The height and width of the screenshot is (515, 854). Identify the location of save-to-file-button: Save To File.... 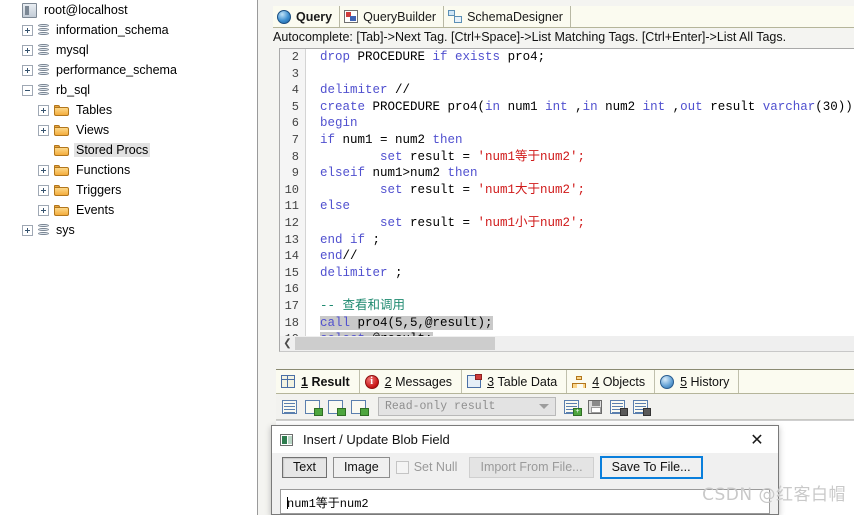
(651, 467).